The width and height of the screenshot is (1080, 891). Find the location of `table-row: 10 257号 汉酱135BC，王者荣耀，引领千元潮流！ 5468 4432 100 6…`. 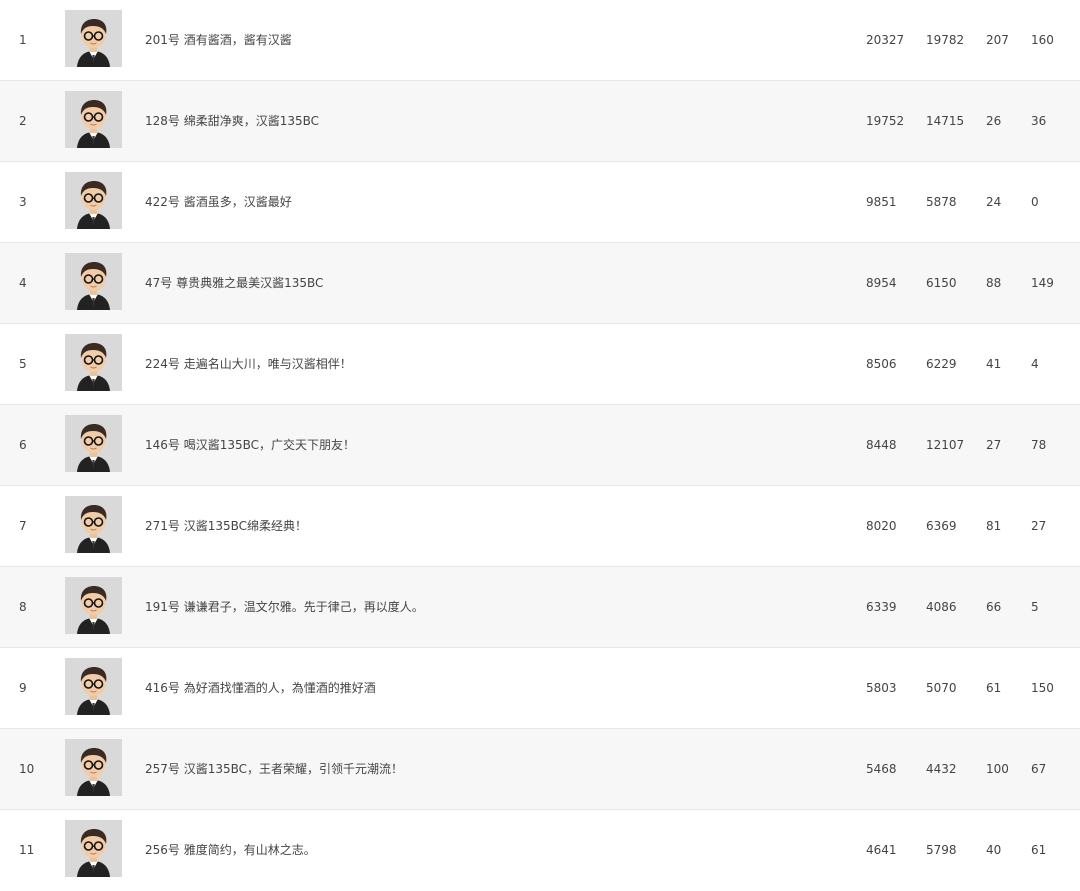

table-row: 10 257号 汉酱135BC，王者荣耀，引领千元潮流！ 5468 4432 100 6… is located at coordinates (540, 769).